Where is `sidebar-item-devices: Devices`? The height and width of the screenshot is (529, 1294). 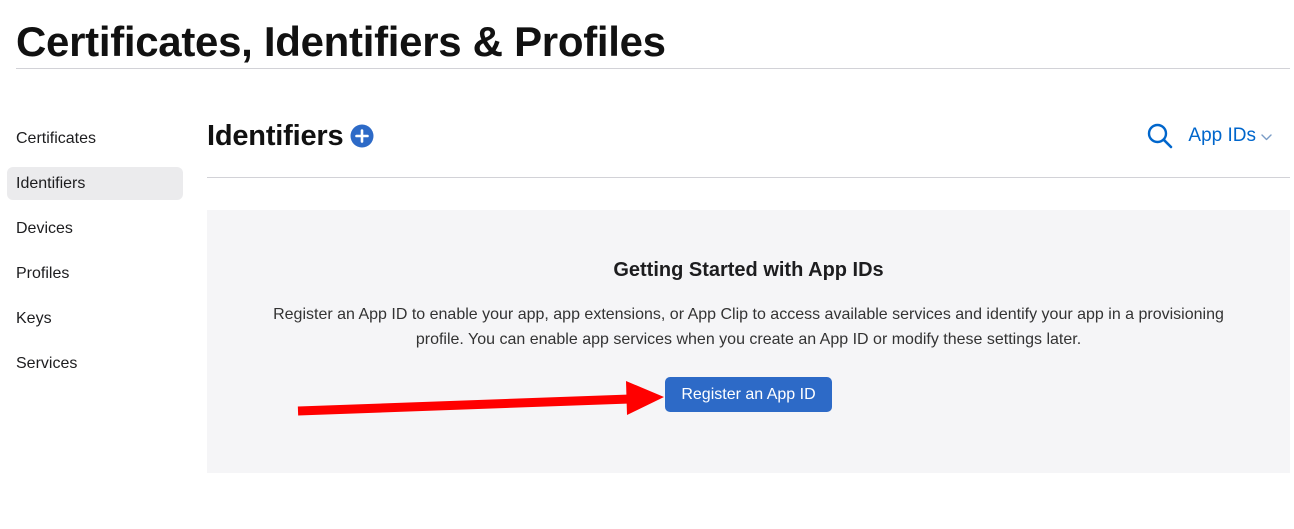 sidebar-item-devices: Devices is located at coordinates (95, 228).